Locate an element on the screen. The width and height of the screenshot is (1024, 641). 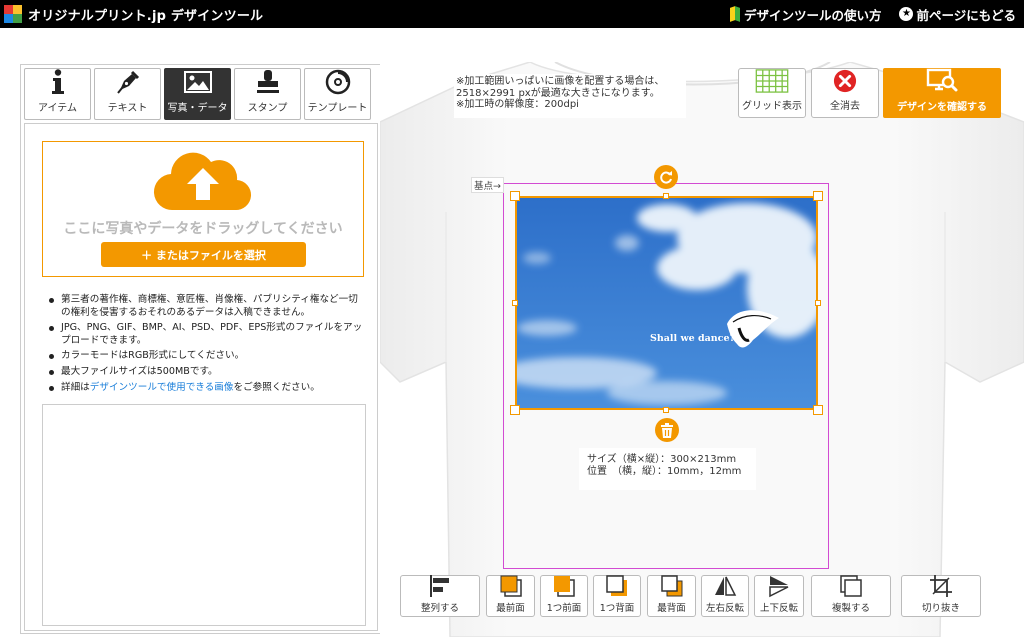
duplicate-button: 複製する is located at coordinates (851, 596).